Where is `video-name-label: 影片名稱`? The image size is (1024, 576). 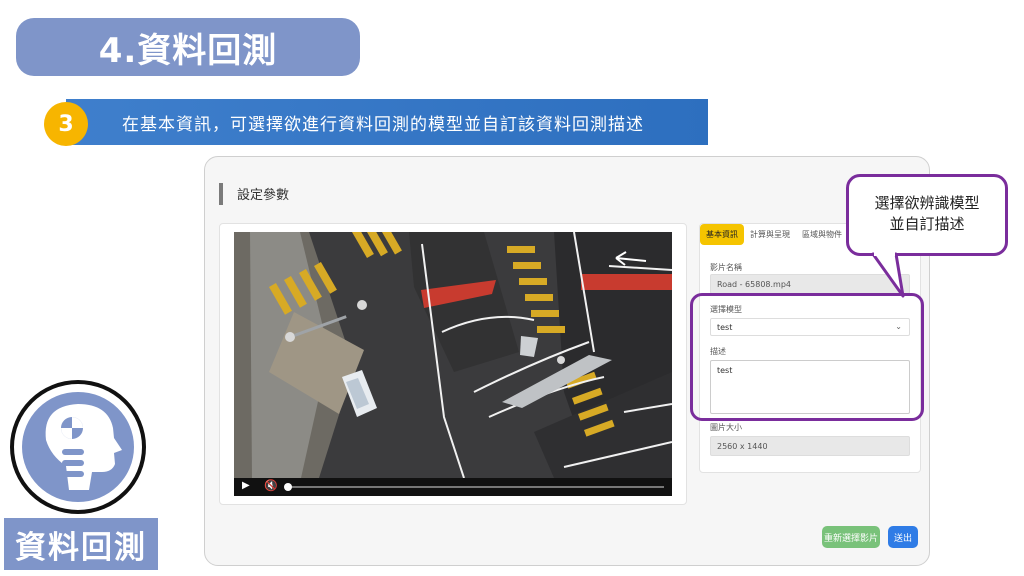
video-name-label: 影片名稱 is located at coordinates (726, 267).